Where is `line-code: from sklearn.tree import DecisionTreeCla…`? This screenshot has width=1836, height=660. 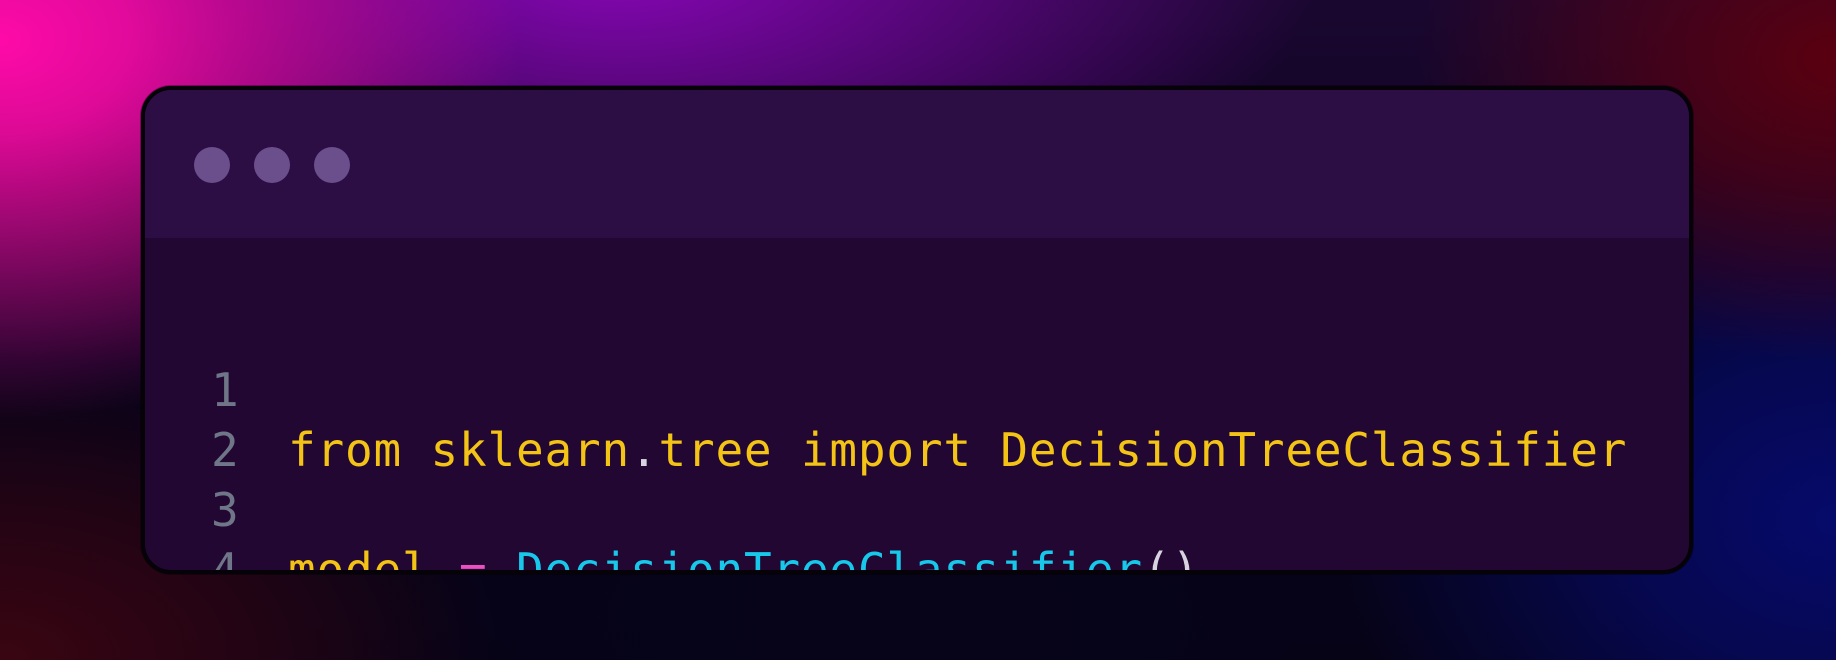 line-code: from sklearn.tree import DecisionTreeCla… is located at coordinates (957, 450).